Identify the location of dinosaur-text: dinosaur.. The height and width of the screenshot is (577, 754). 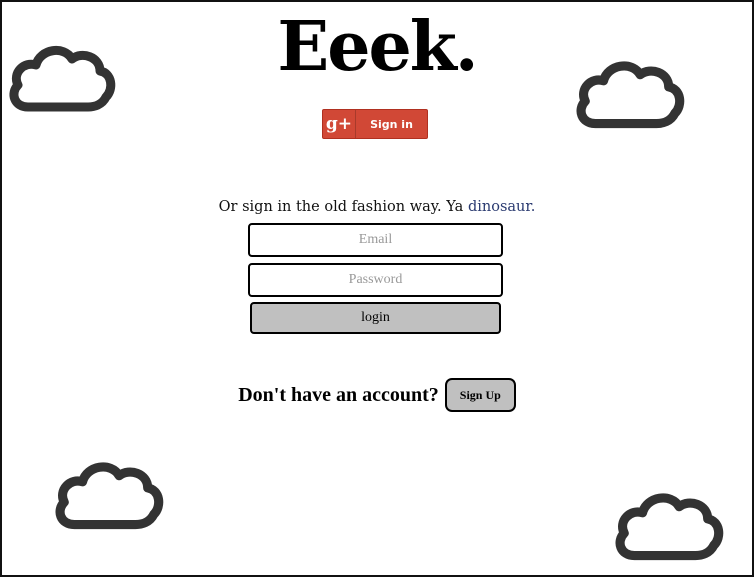
(501, 207).